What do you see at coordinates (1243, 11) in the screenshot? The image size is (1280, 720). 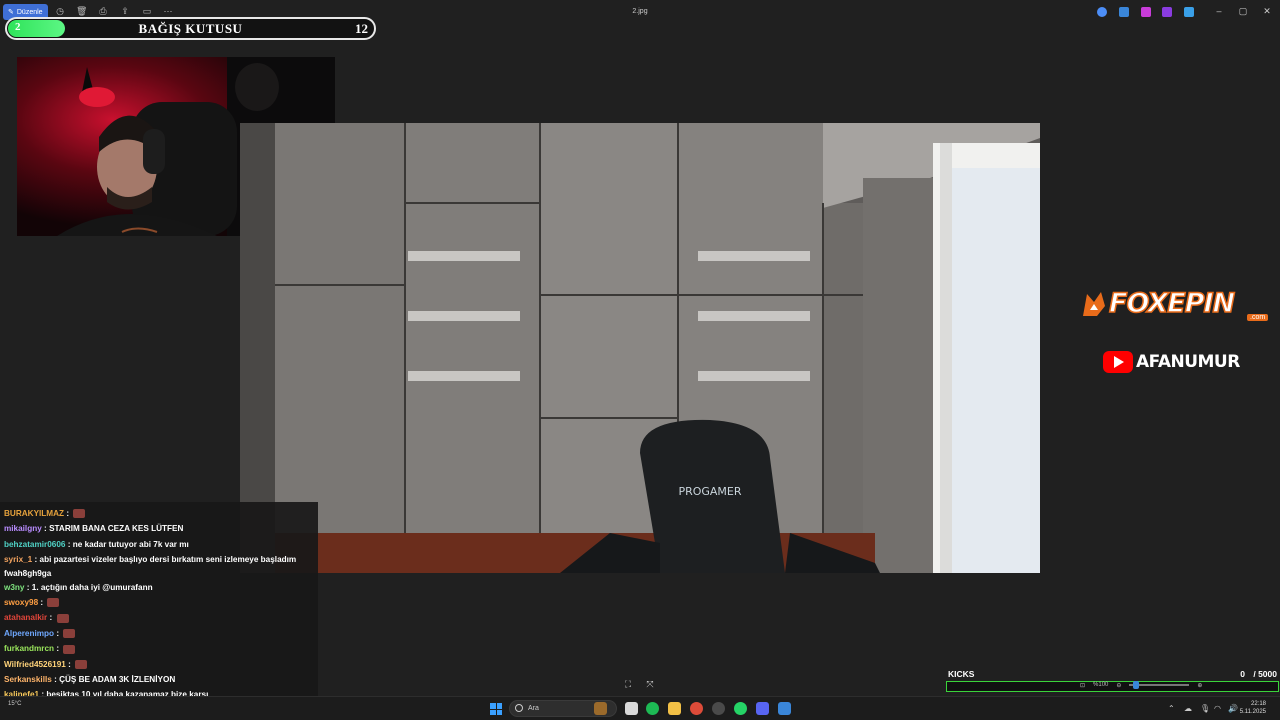 I see `maximize-icon: ▢` at bounding box center [1243, 11].